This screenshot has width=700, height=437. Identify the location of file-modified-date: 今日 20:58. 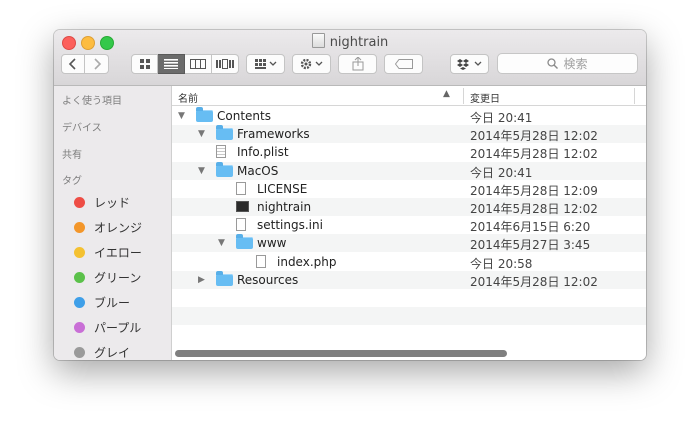
(501, 263).